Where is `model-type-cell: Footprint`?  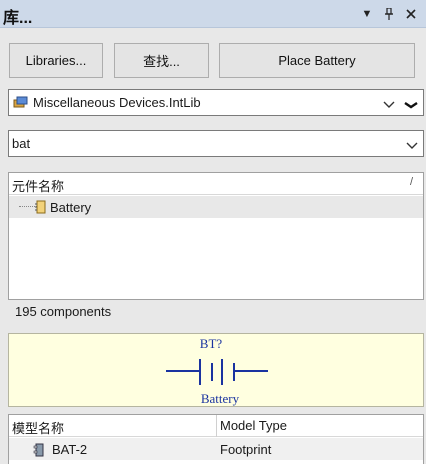 model-type-cell: Footprint is located at coordinates (246, 449).